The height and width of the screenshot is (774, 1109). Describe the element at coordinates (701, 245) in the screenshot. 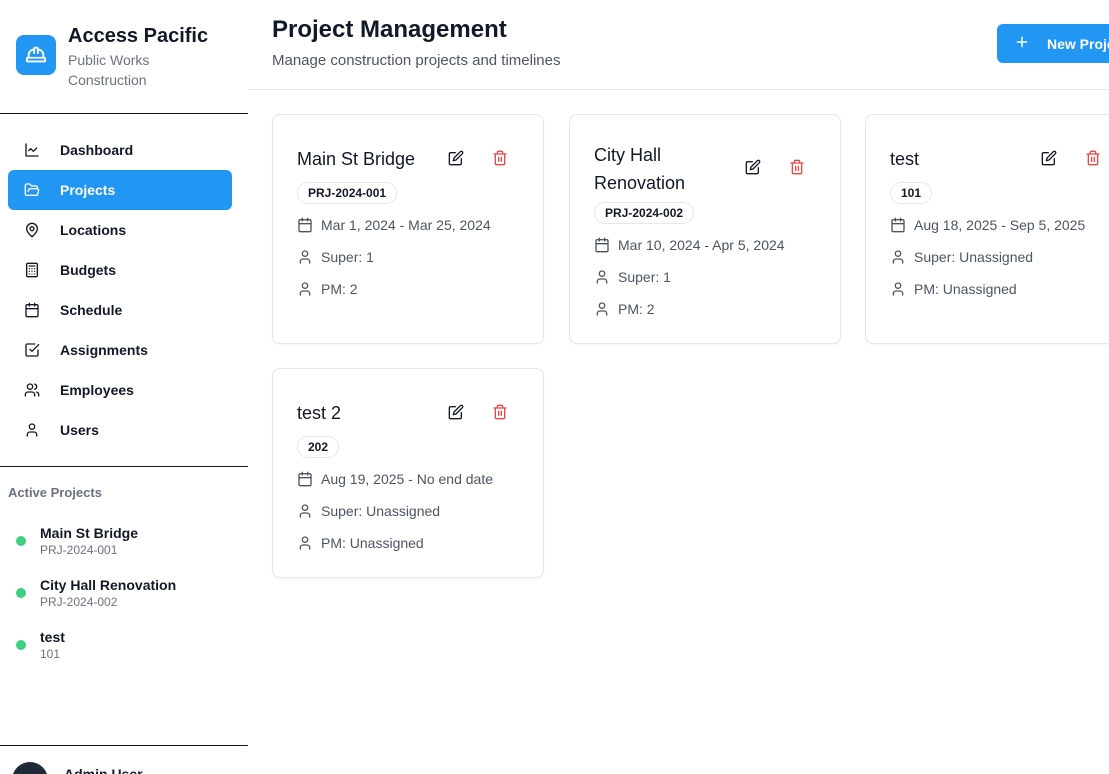

I see `project-dates-text: Mar 10, 2024 - Apr 5, 2024` at that location.